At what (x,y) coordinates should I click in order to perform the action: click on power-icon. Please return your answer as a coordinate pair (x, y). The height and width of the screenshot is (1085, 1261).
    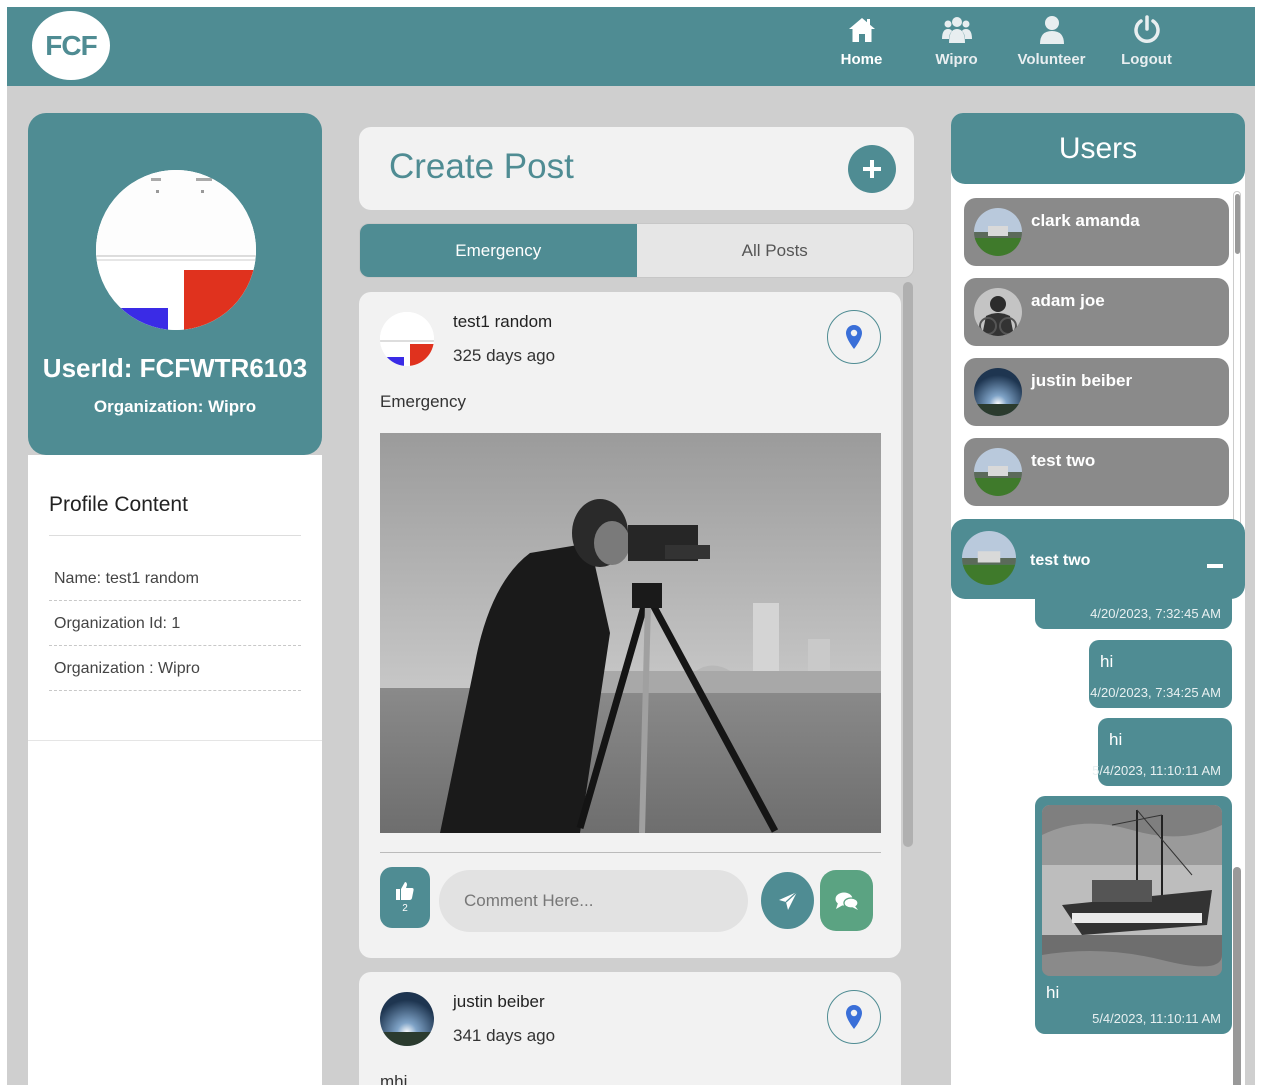
    Looking at the image, I should click on (1146, 29).